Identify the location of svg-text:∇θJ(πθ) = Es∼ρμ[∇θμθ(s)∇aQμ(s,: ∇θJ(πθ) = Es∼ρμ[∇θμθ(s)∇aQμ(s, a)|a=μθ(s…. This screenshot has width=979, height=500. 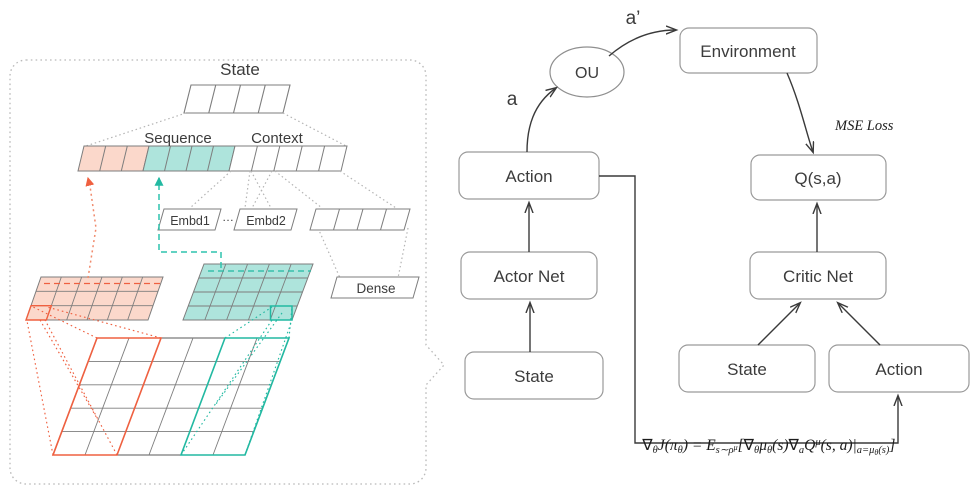
(764, 447).